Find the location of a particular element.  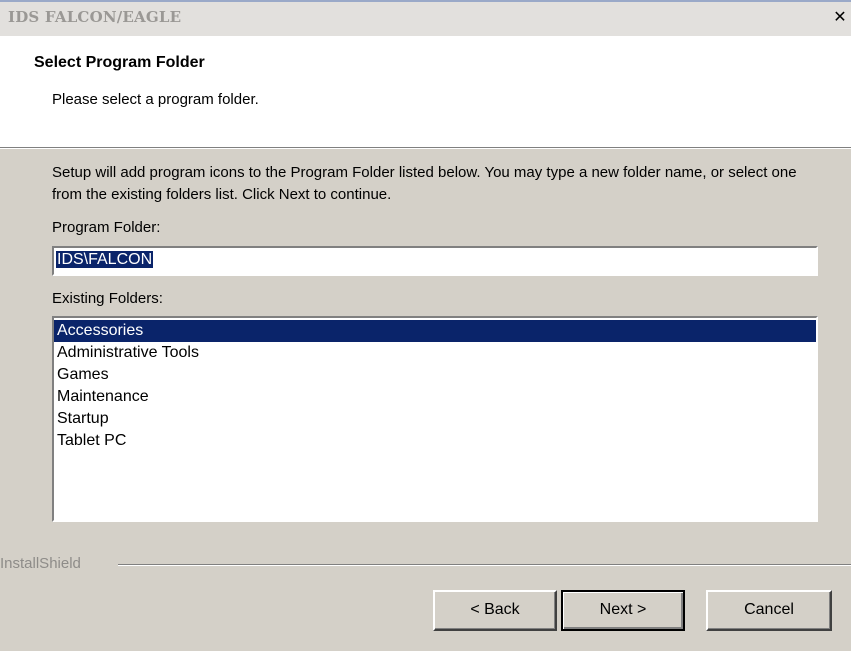

page-subtitle: Please select a program folder. is located at coordinates (155, 99).